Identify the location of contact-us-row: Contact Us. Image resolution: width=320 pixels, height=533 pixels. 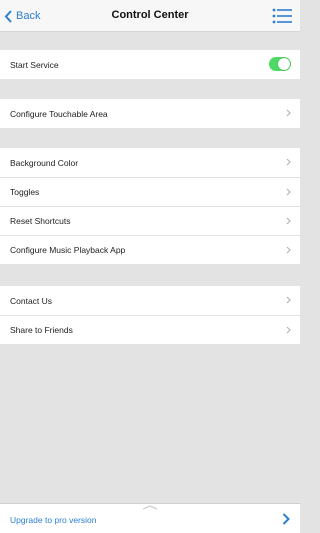
(150, 300).